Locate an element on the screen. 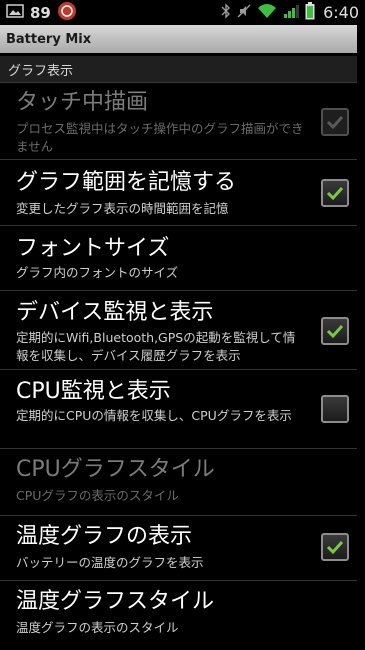  clock: 6:40 is located at coordinates (341, 12).